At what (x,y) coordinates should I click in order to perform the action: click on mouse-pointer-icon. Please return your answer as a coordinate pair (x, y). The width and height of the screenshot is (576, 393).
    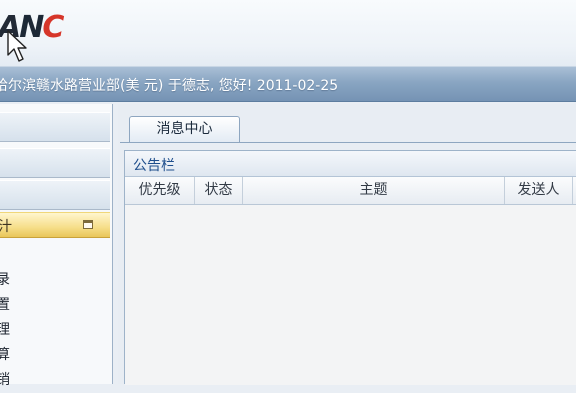
    Looking at the image, I should click on (17, 46).